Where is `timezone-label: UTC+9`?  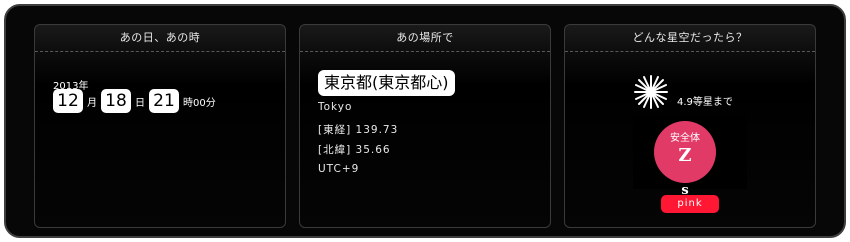 timezone-label: UTC+9 is located at coordinates (339, 169).